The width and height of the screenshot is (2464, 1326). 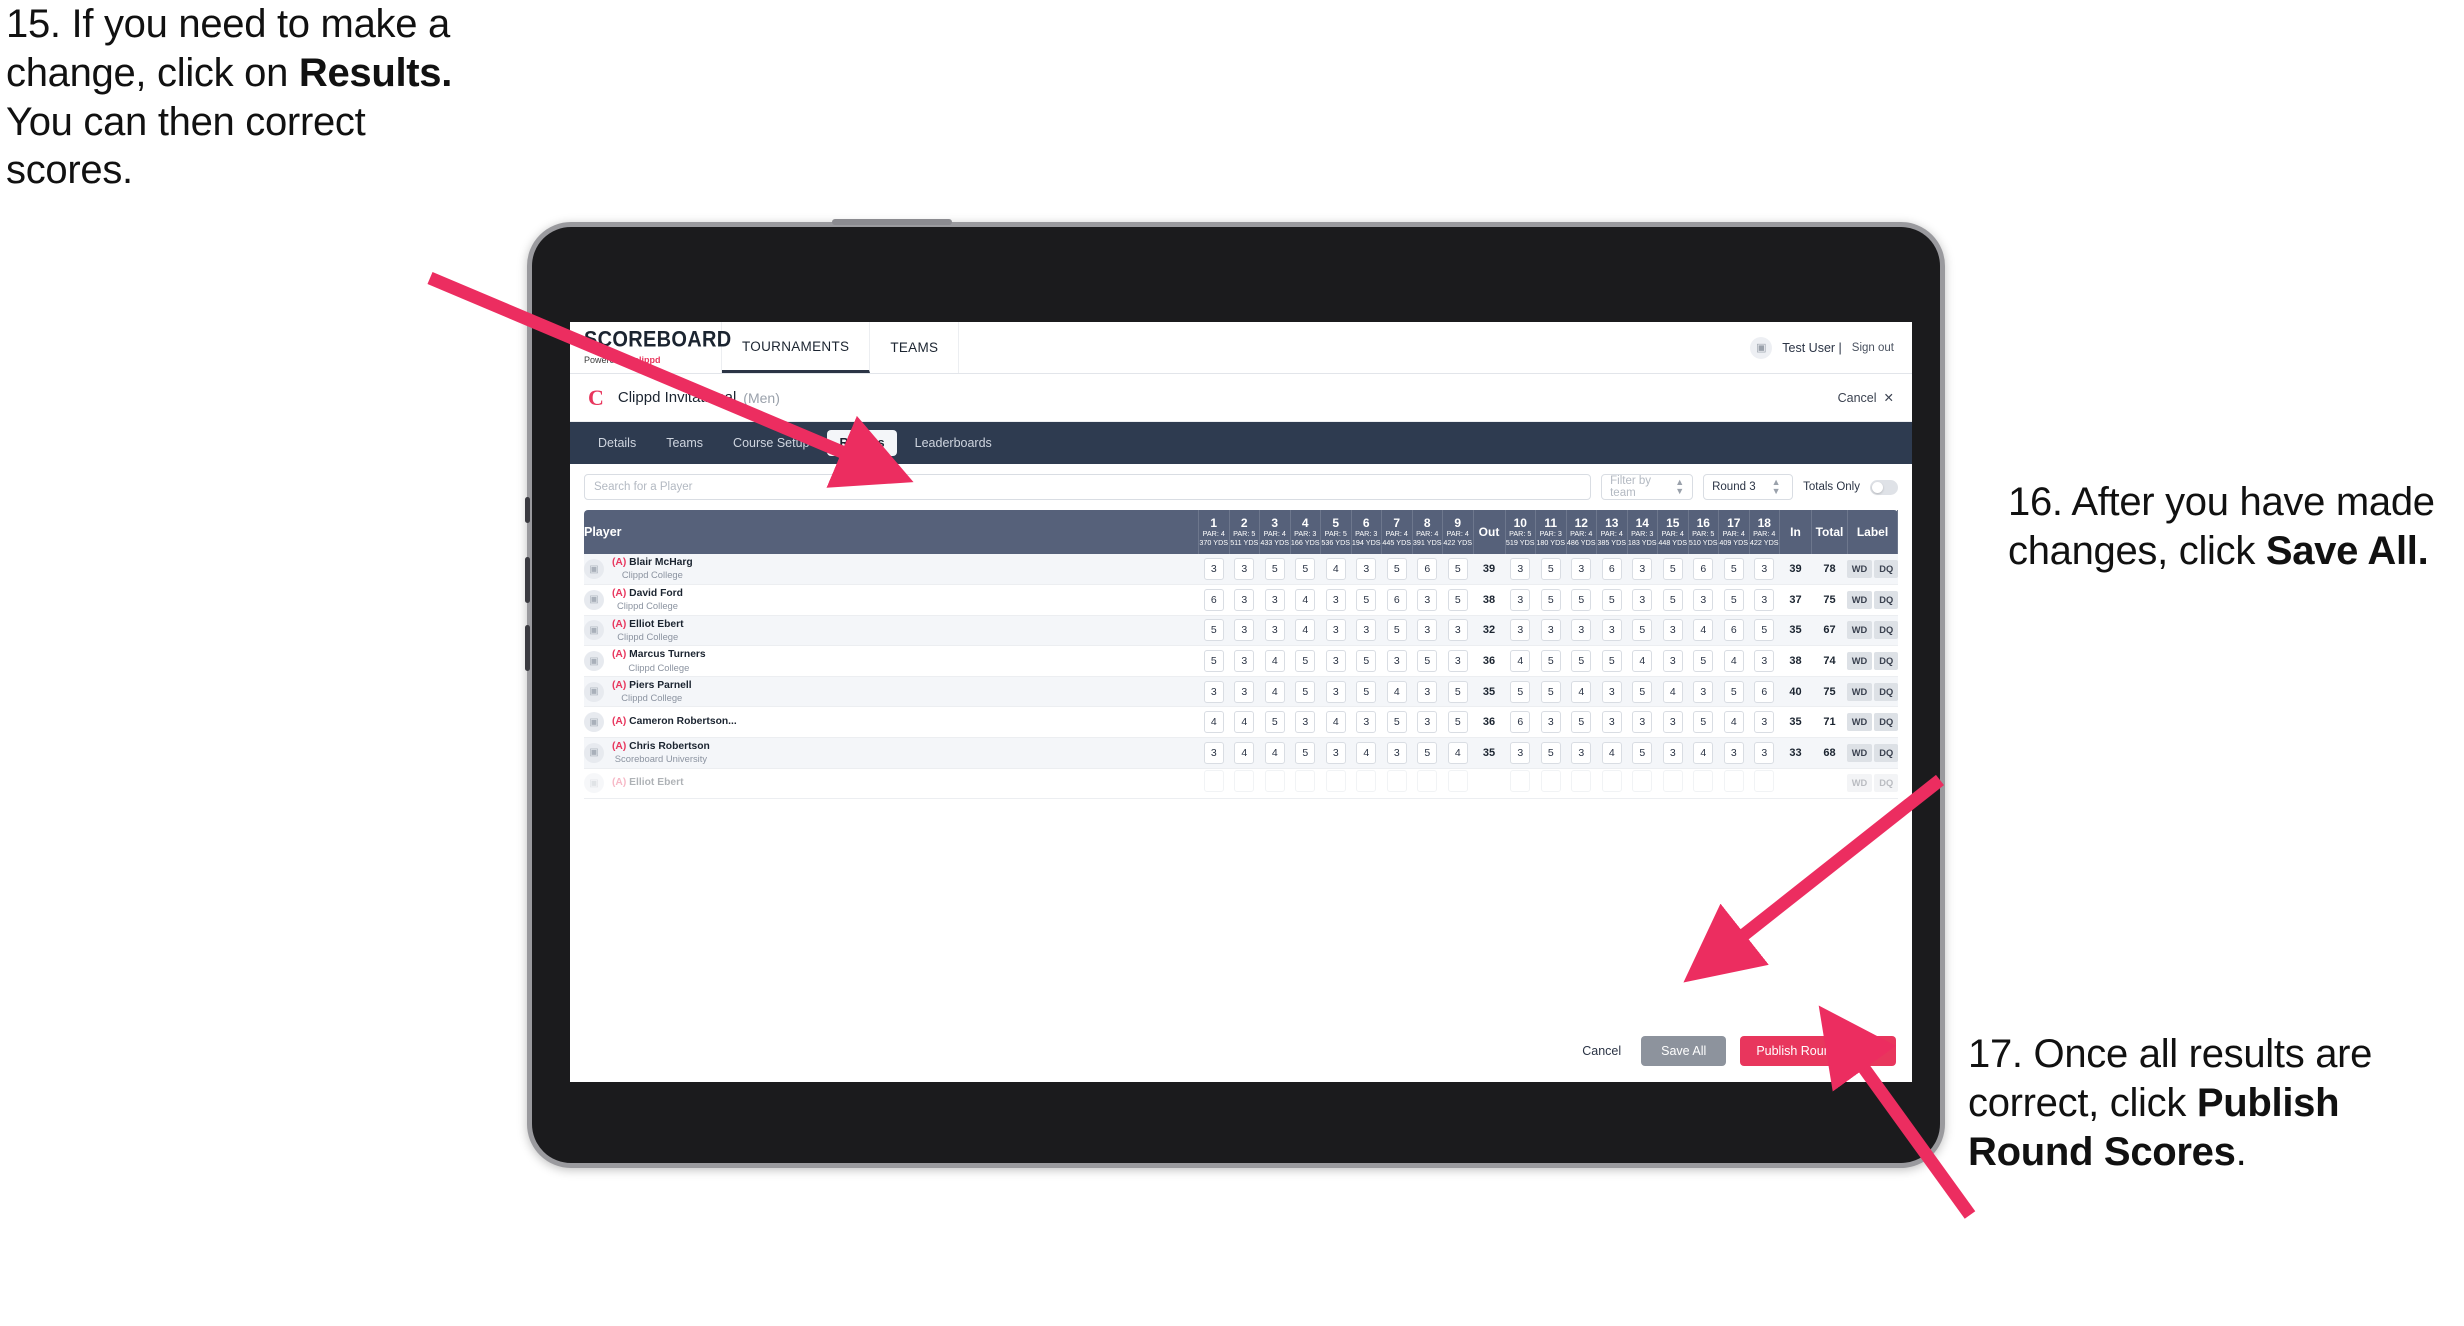 What do you see at coordinates (953, 443) in the screenshot?
I see `tab-leaderboards: Leaderboards` at bounding box center [953, 443].